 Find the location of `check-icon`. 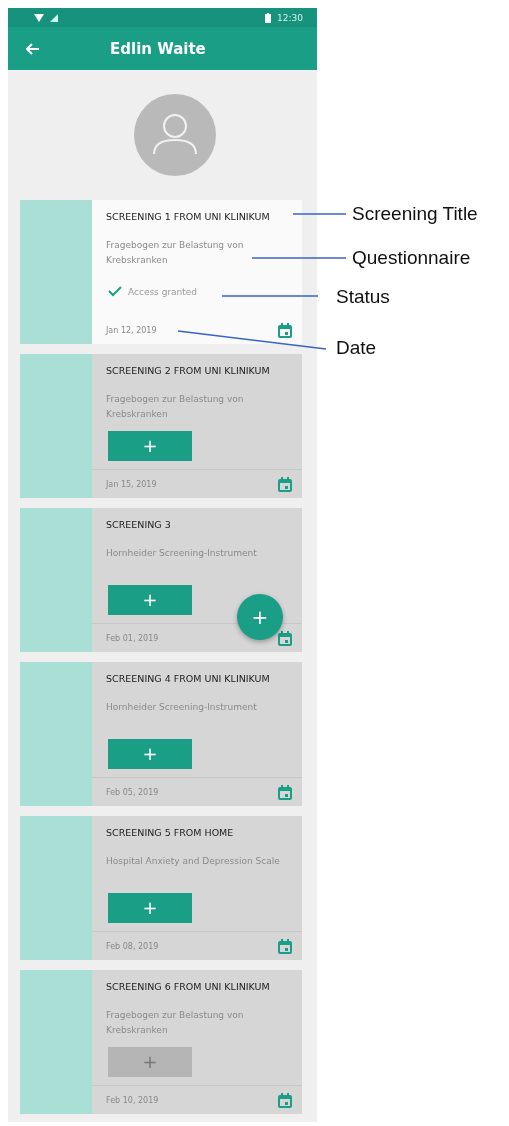

check-icon is located at coordinates (115, 291).